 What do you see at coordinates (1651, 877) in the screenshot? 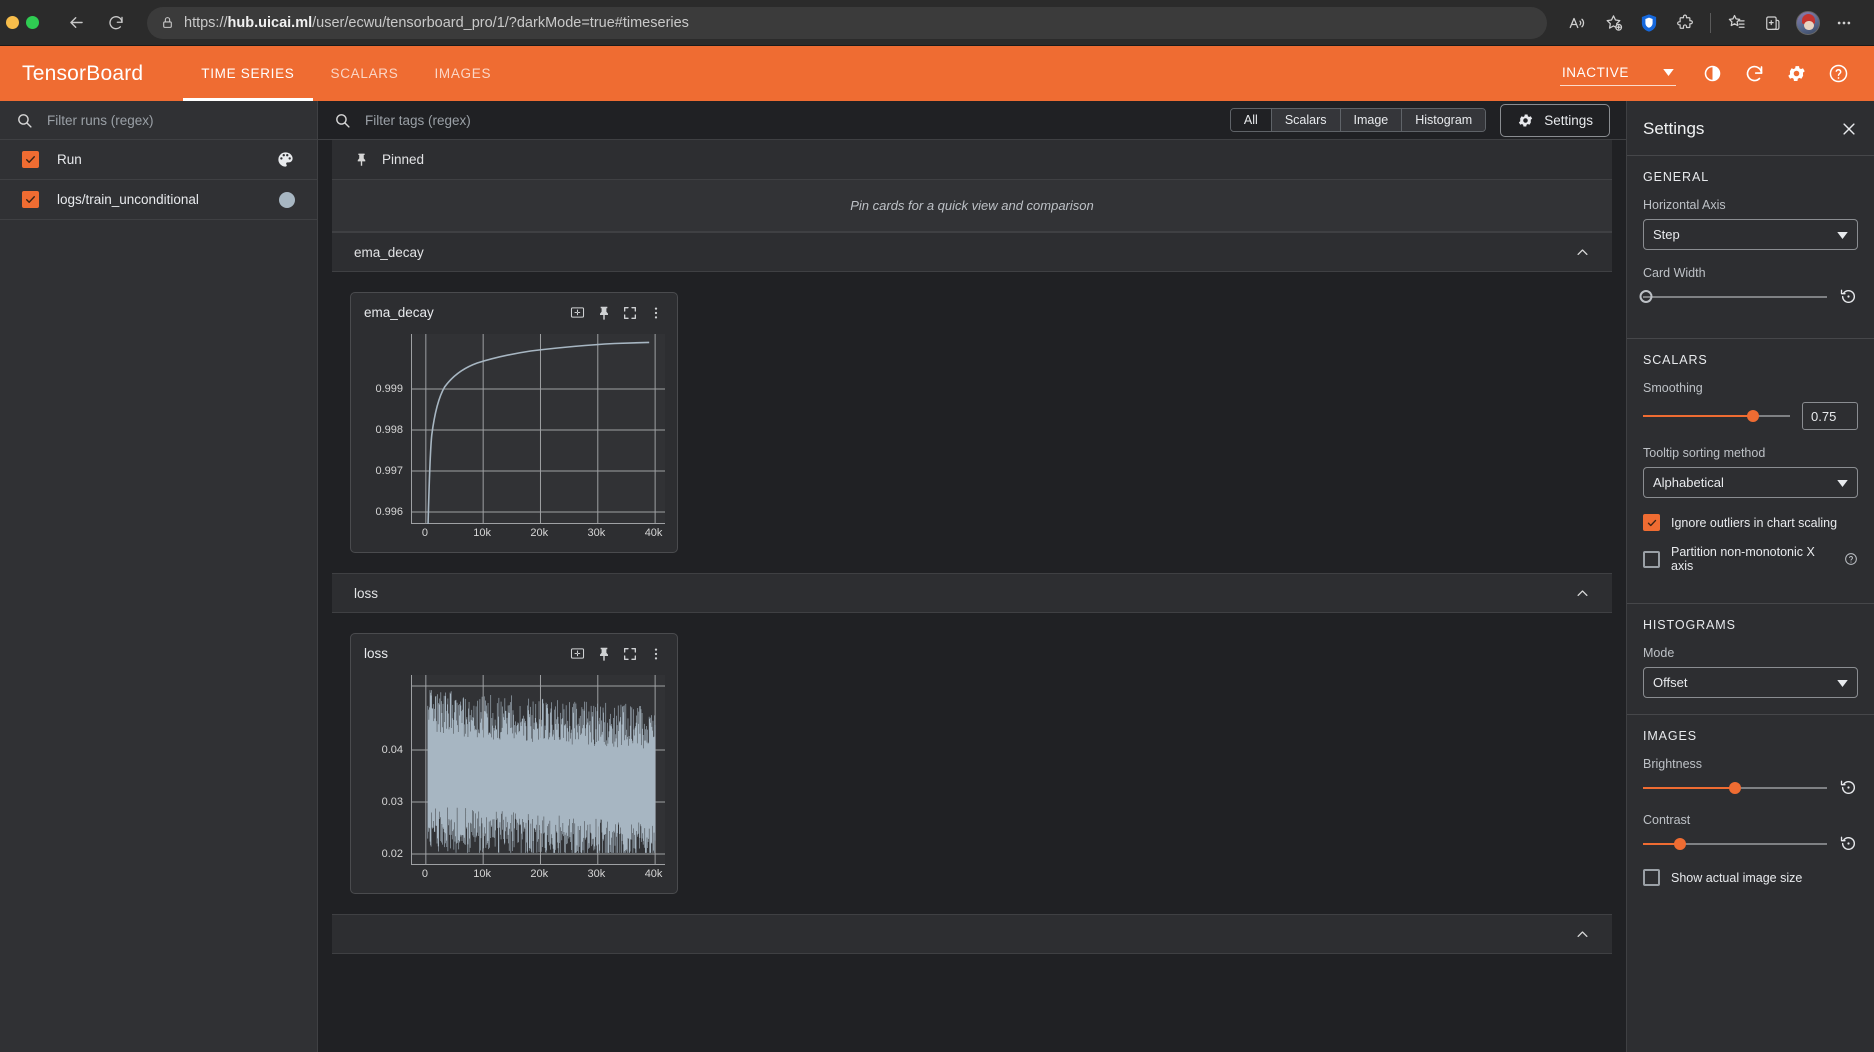
I see `actual-size-checkbox` at bounding box center [1651, 877].